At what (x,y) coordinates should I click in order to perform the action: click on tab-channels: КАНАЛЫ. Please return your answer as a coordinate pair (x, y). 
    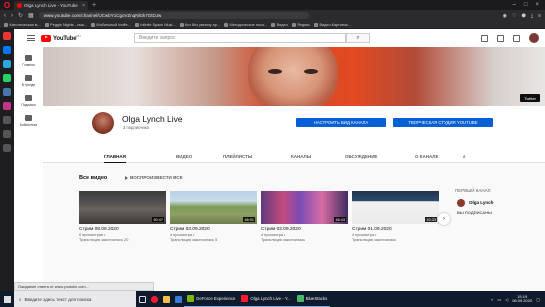
    Looking at the image, I should click on (301, 156).